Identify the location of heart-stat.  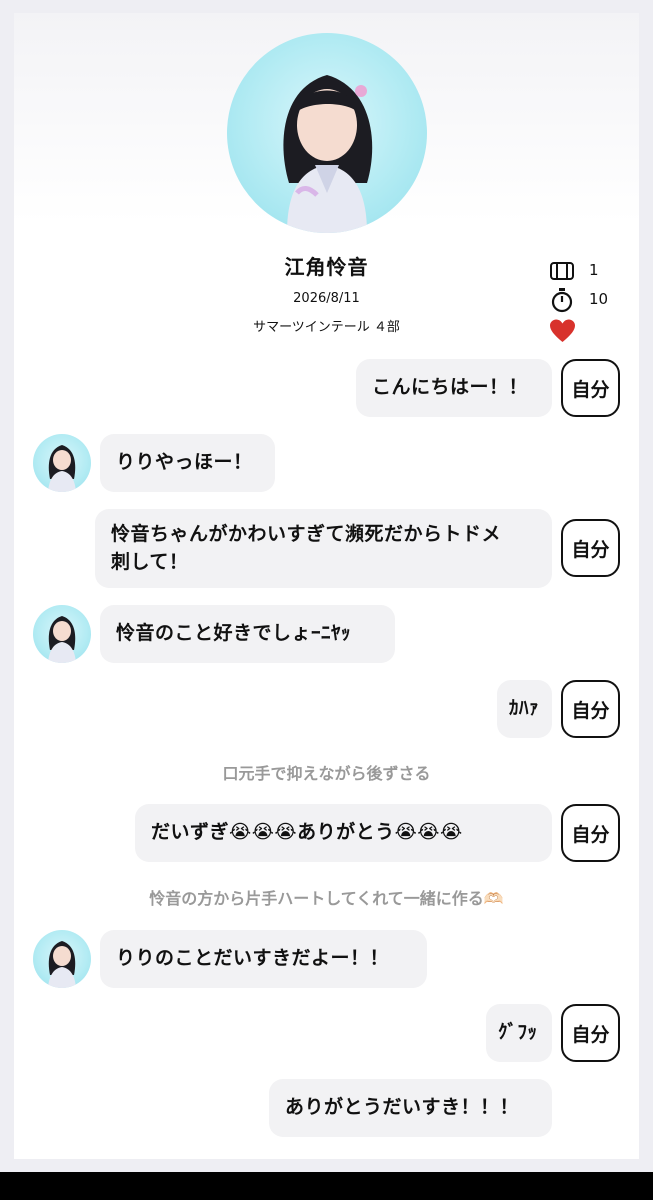
(562, 331).